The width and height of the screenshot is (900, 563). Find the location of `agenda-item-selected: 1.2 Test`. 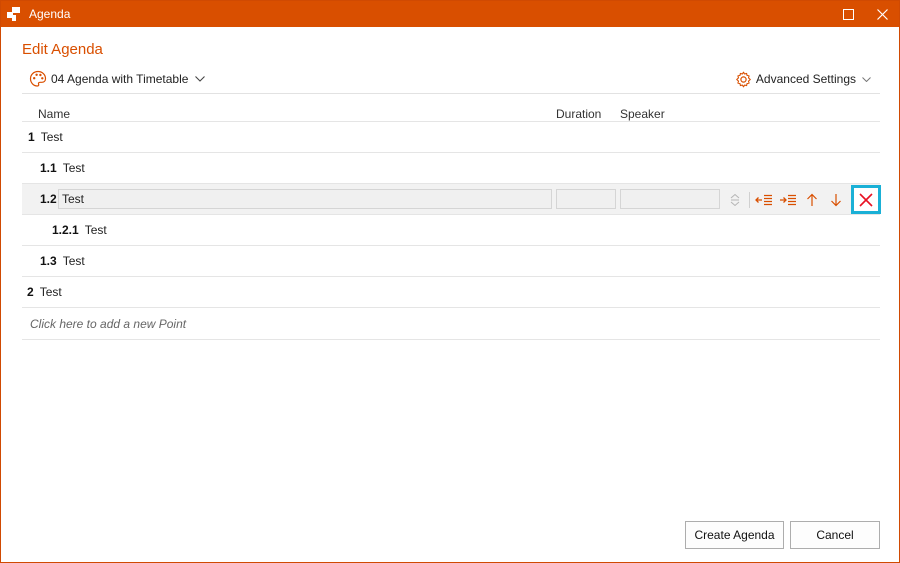

agenda-item-selected: 1.2 Test is located at coordinates (451, 199).